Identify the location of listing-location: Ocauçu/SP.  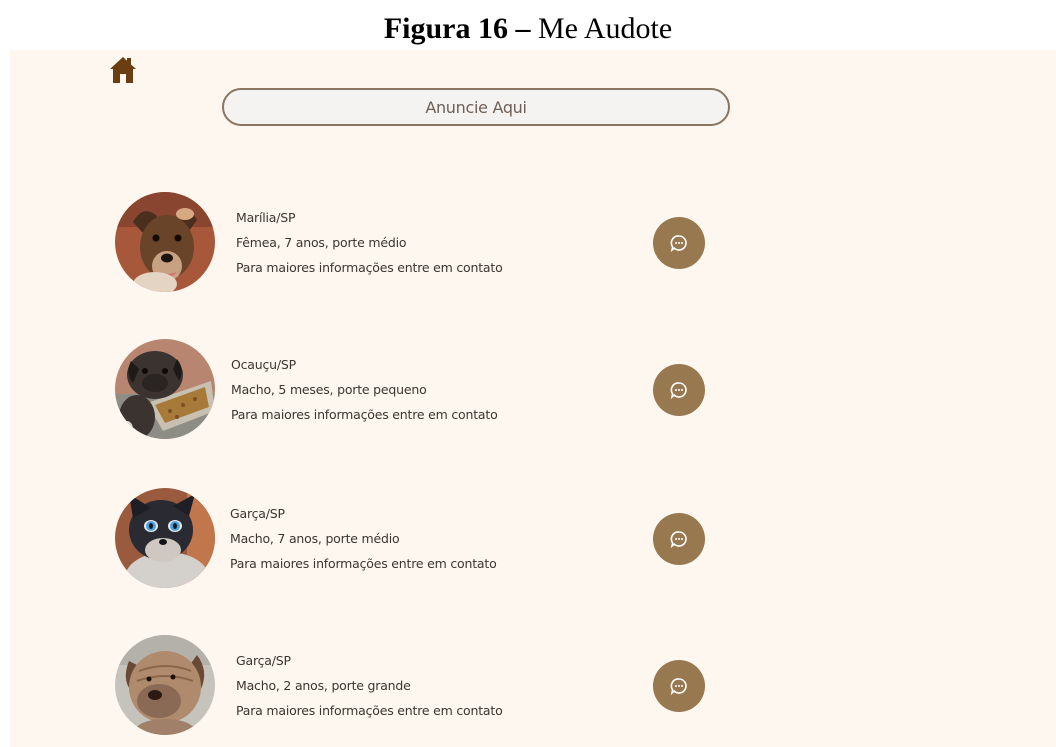
(263, 364).